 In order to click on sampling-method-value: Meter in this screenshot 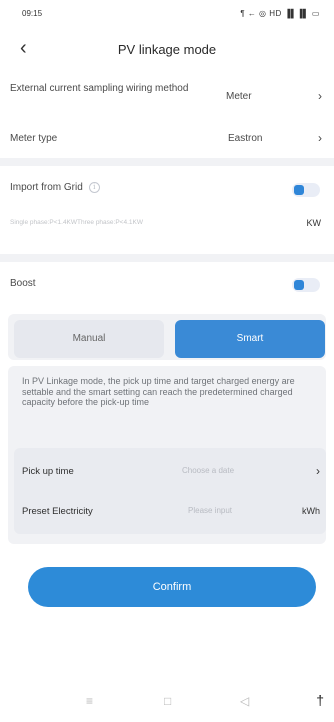, I will do `click(239, 96)`.